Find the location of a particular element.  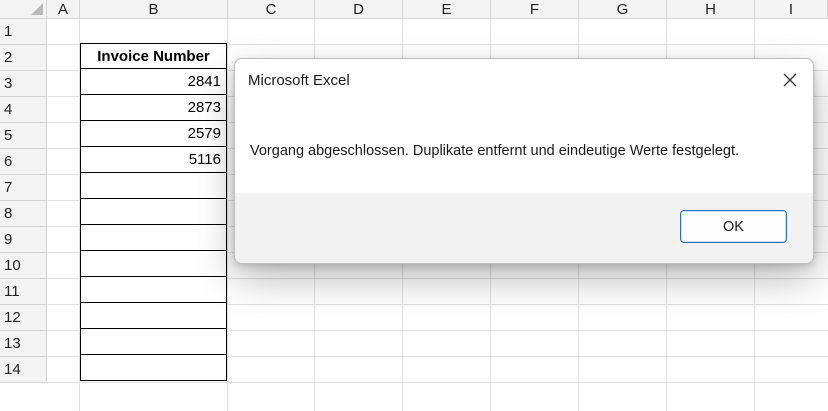

column-header-f: F is located at coordinates (535, 9).